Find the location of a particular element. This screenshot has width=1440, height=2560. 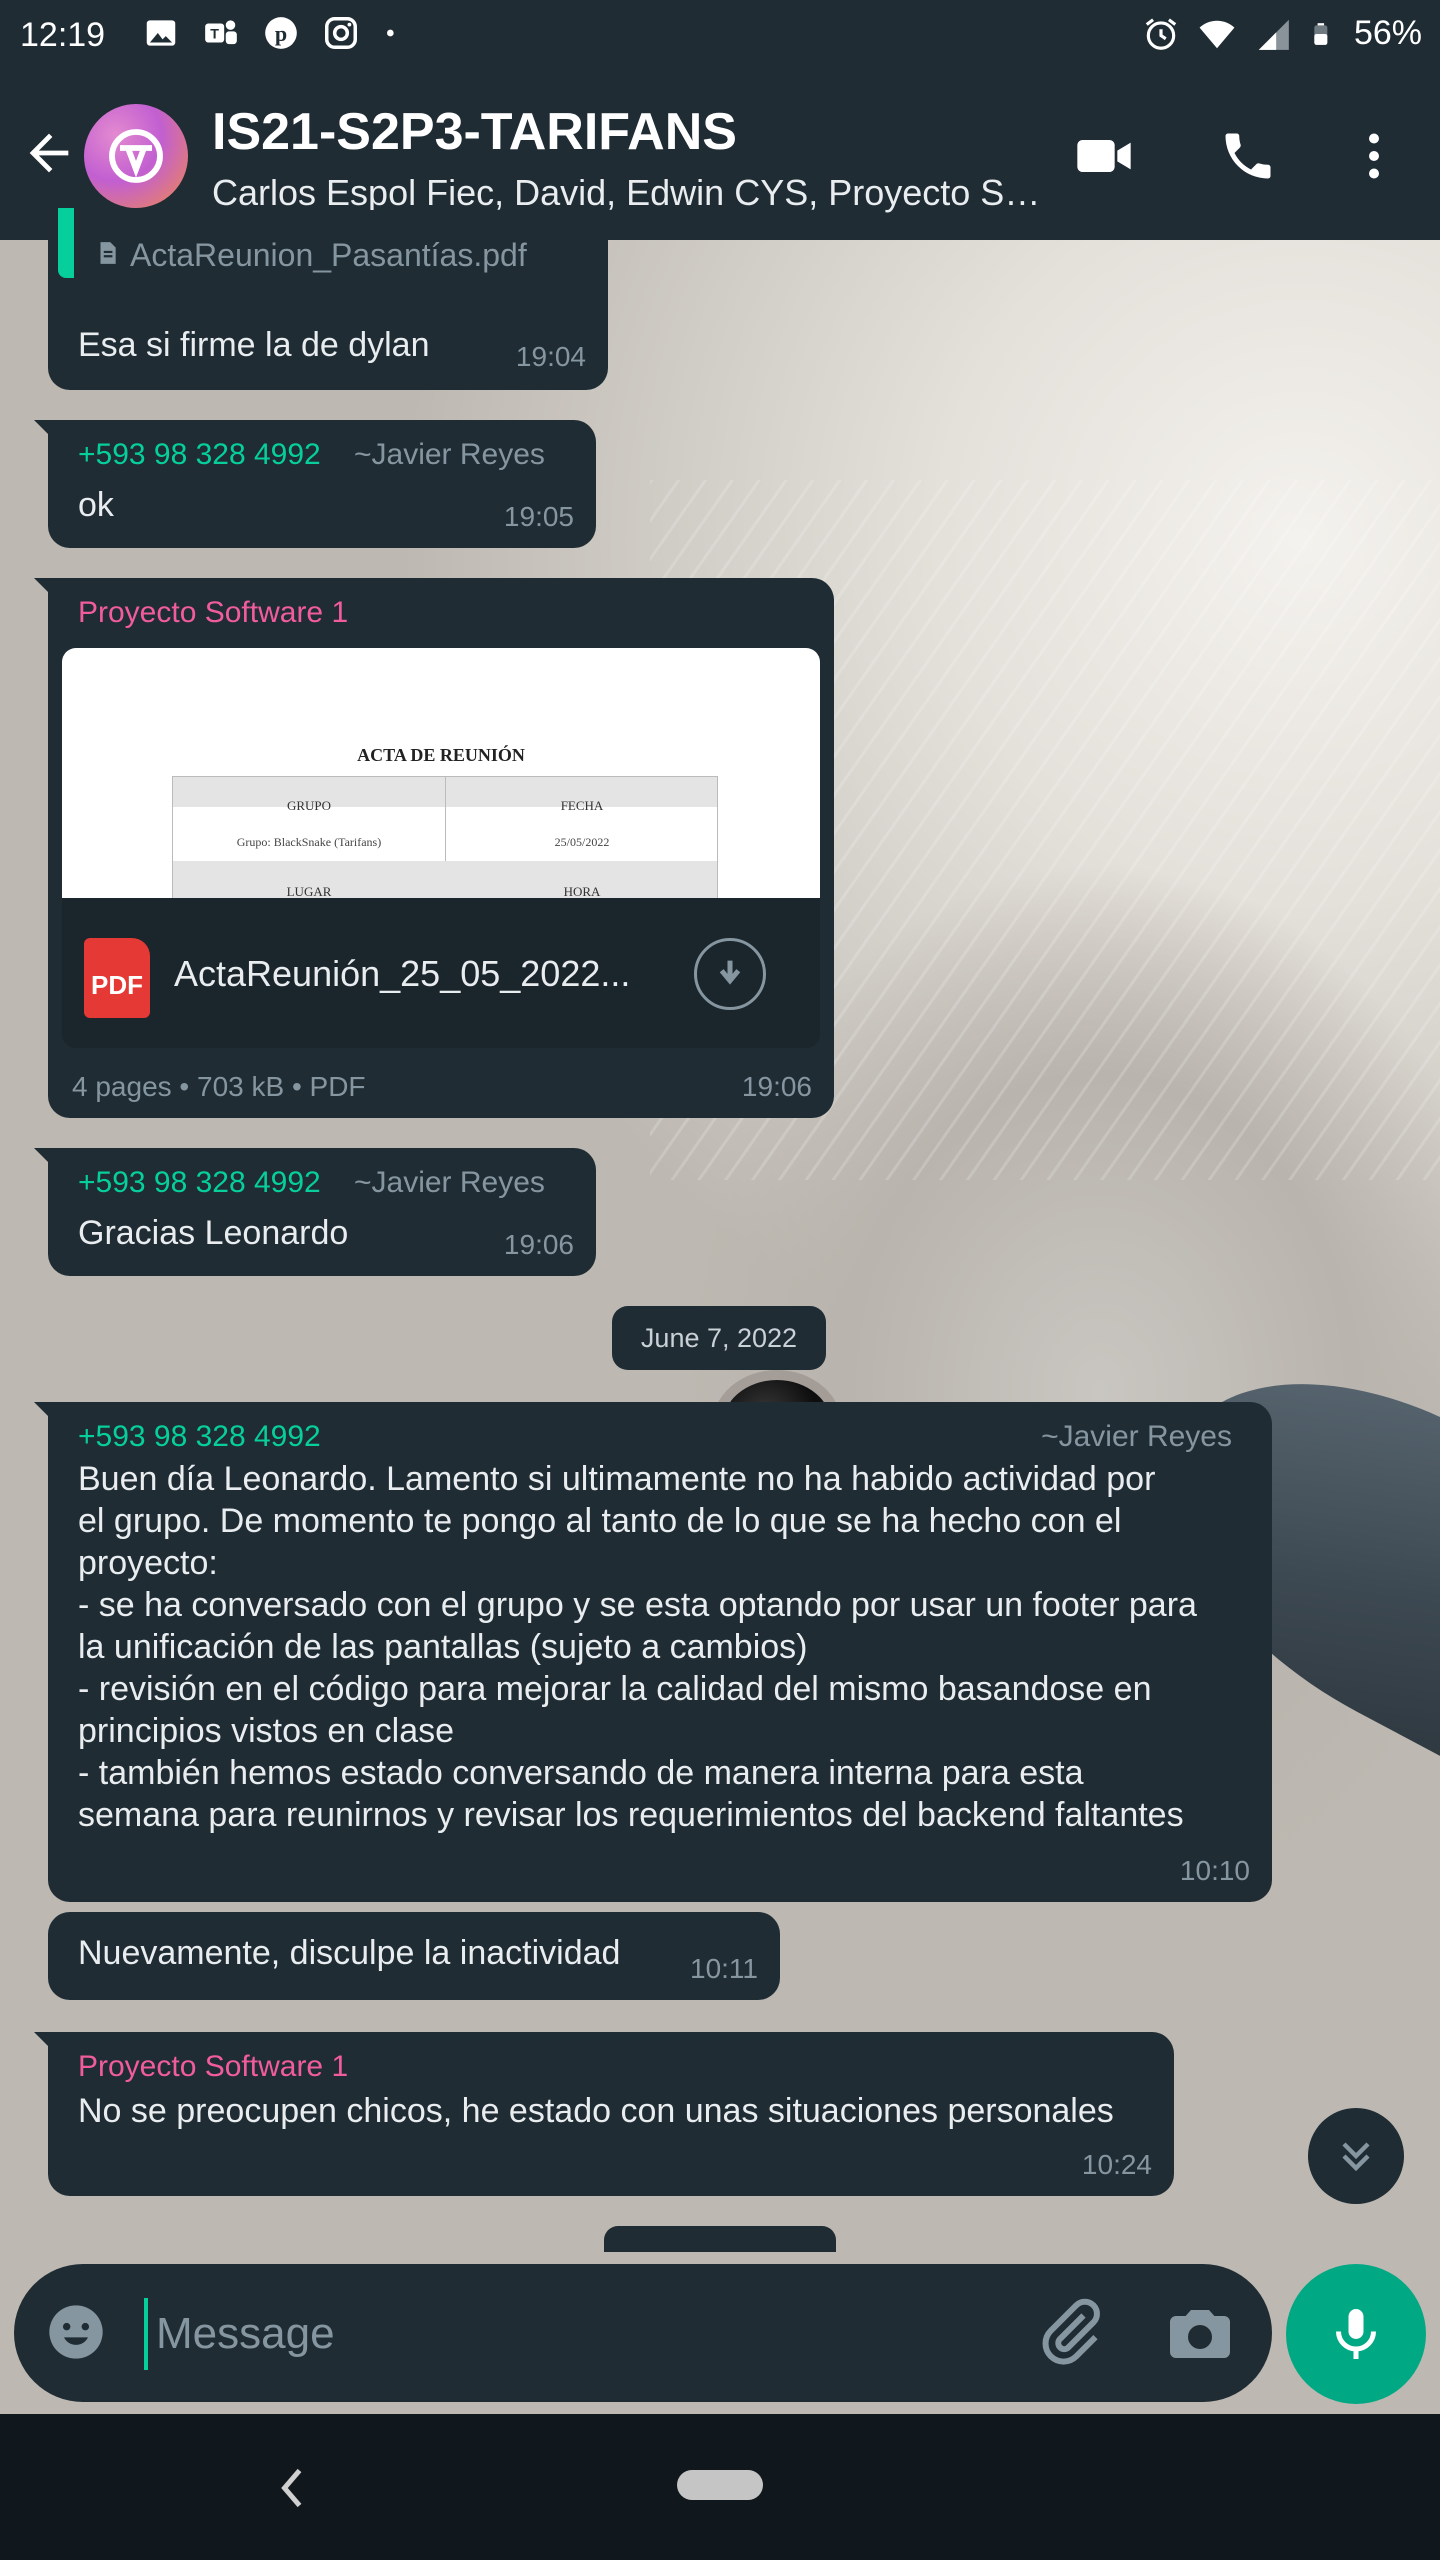

quoted-file-name: ActaReunion_Pasantías.pdf is located at coordinates (328, 255).